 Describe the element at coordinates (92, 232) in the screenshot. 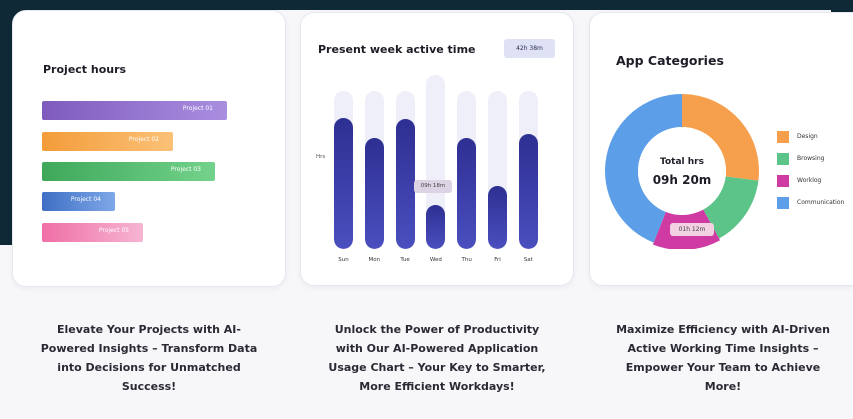

I see `project-bar-5: Project 05` at that location.